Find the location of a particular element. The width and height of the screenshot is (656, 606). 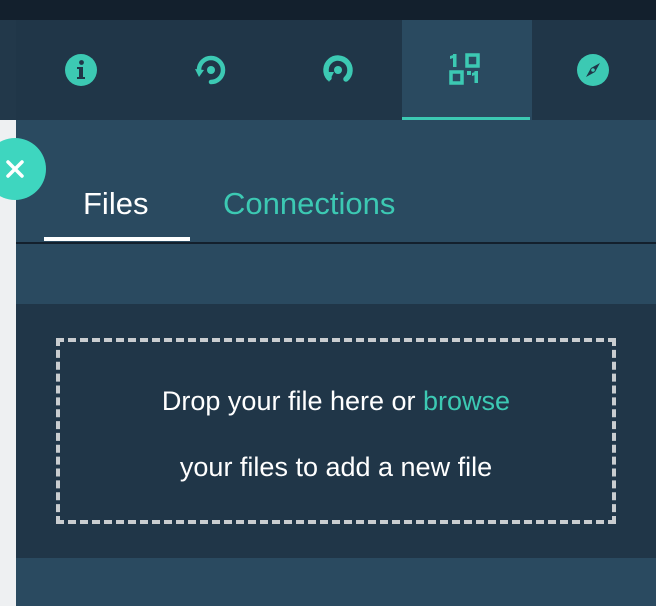

refresh-location-button is located at coordinates (210, 70).